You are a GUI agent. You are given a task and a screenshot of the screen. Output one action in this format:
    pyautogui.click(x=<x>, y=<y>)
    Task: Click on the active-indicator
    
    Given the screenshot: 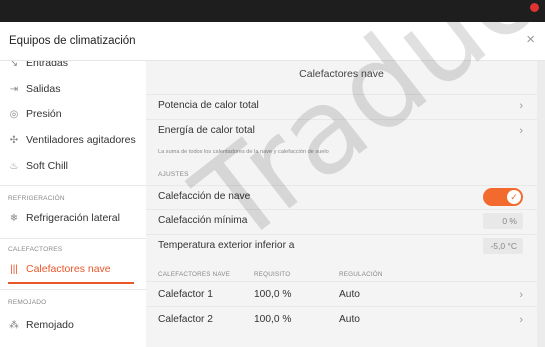 What is the action you would take?
    pyautogui.click(x=71, y=283)
    